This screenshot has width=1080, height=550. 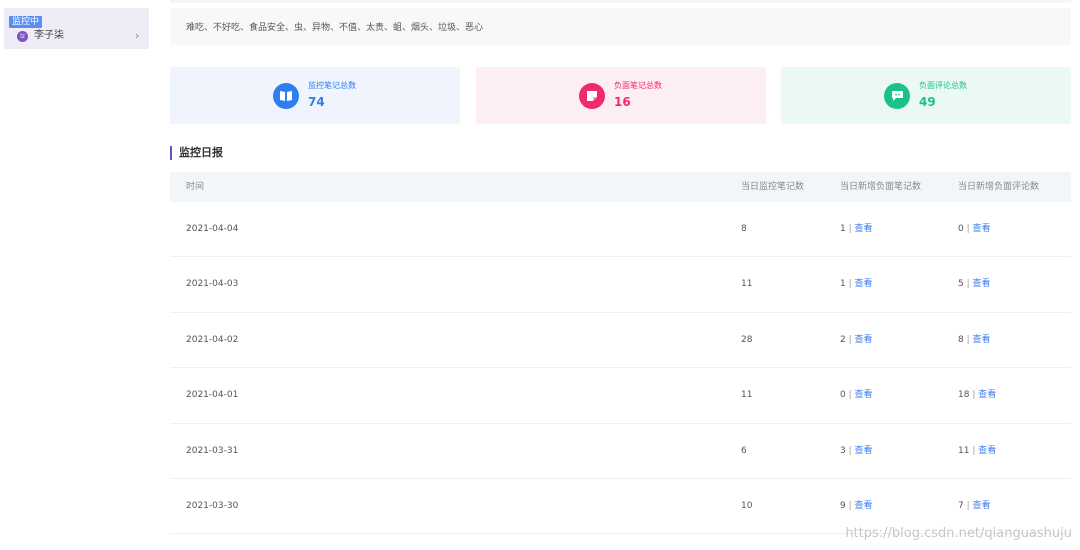 What do you see at coordinates (22, 36) in the screenshot?
I see `avatar: lz` at bounding box center [22, 36].